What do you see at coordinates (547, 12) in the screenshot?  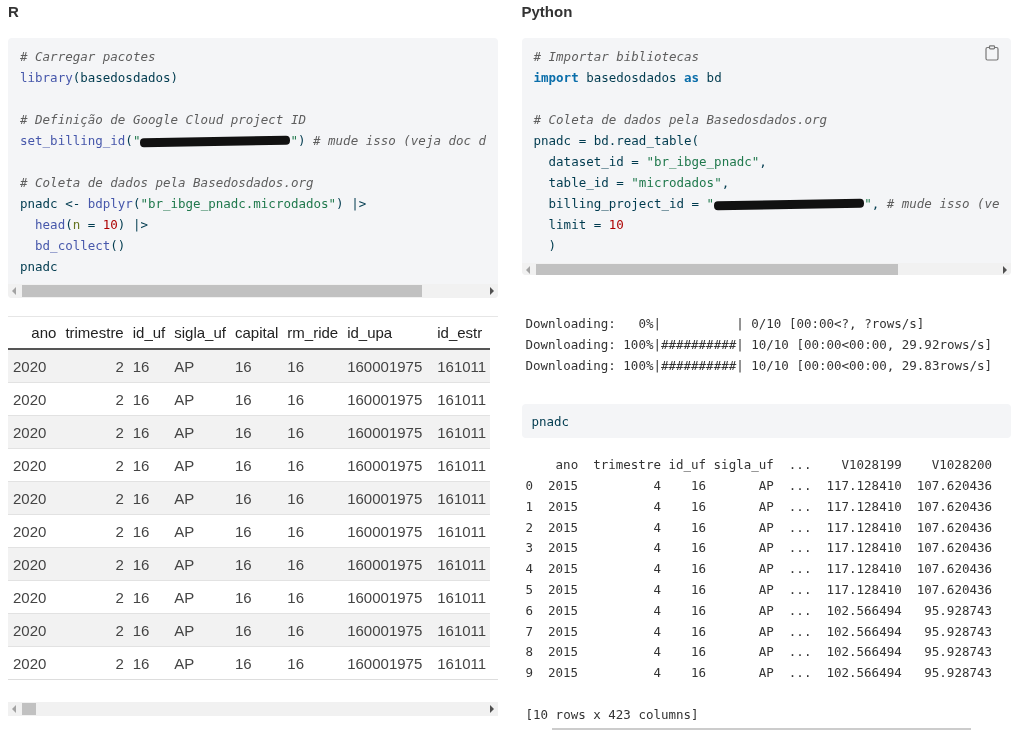 I see `section-heading: Python` at bounding box center [547, 12].